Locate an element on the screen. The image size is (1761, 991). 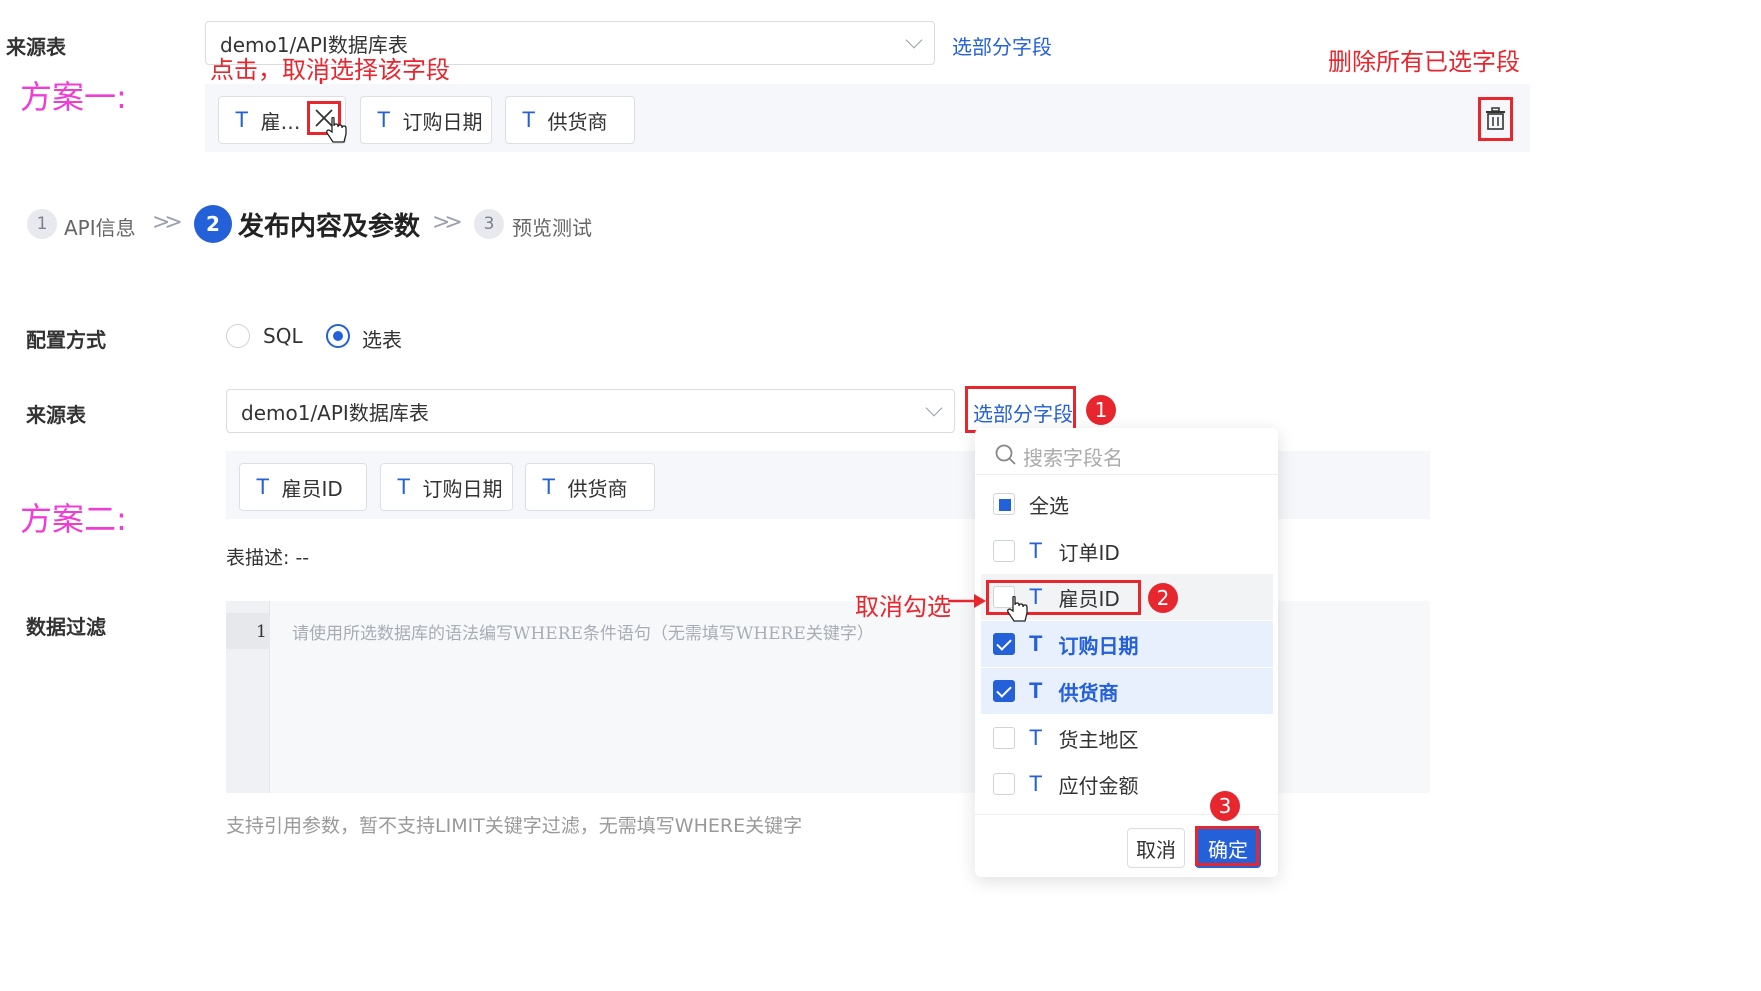
select-all-checkbox is located at coordinates (1004, 504).